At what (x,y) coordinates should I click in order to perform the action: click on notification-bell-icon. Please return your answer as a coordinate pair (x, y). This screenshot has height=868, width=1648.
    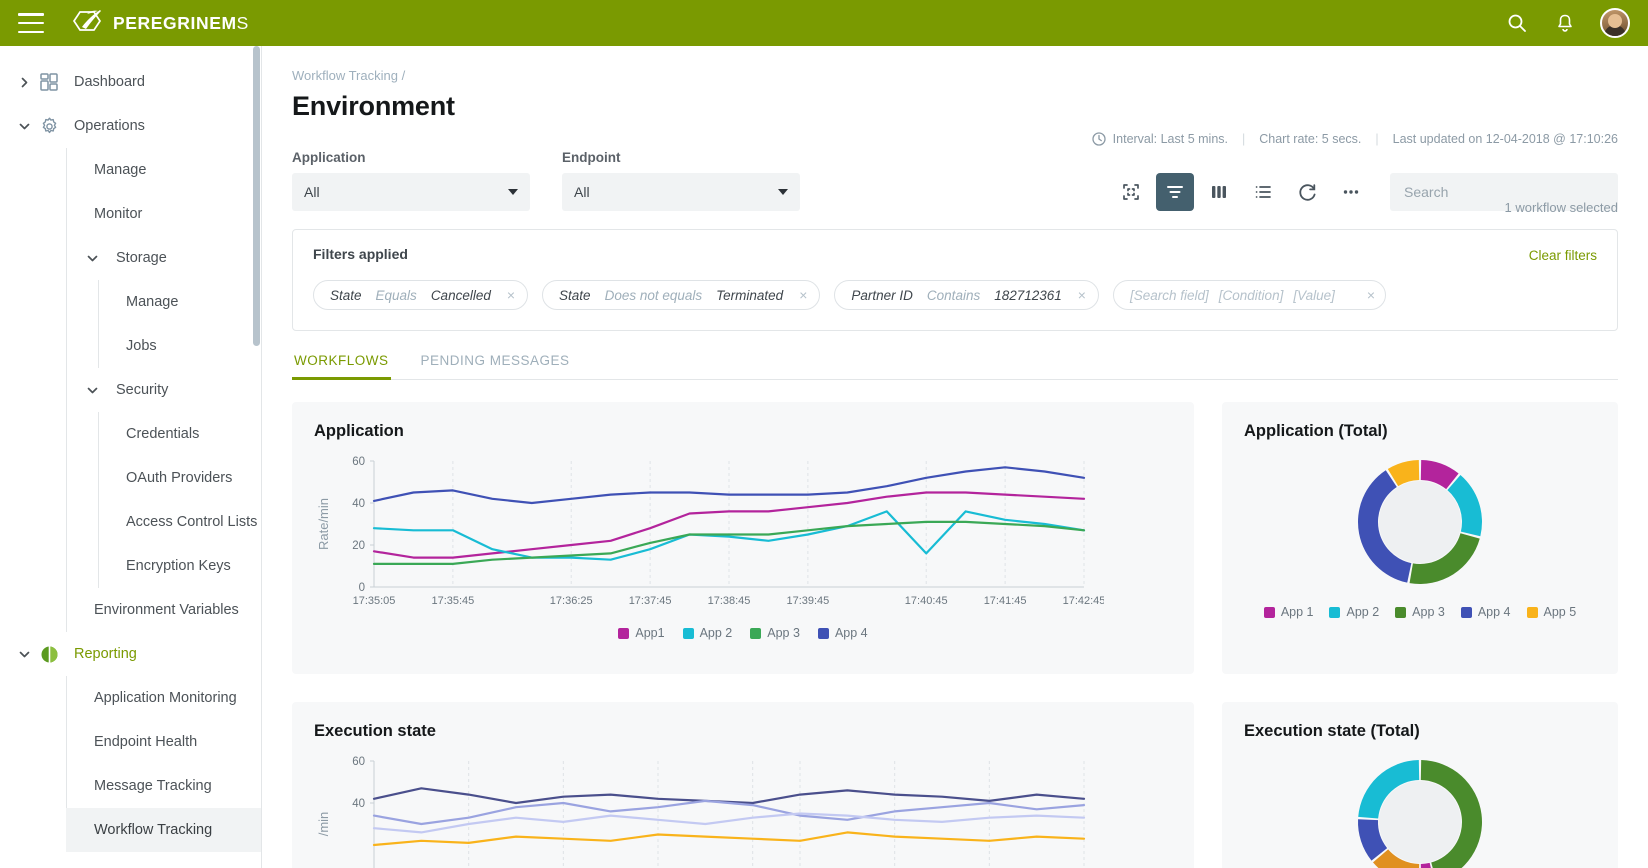
    Looking at the image, I should click on (1565, 23).